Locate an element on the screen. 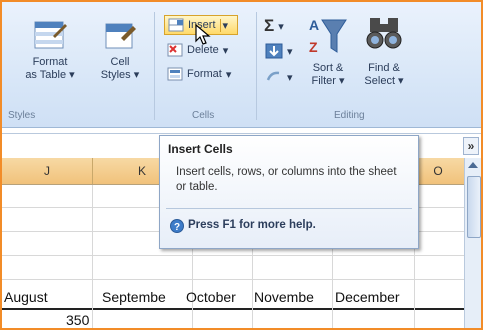 Image resolution: width=483 pixels, height=330 pixels. cell-styles-label: Cell Styles ▾ is located at coordinates (120, 68).